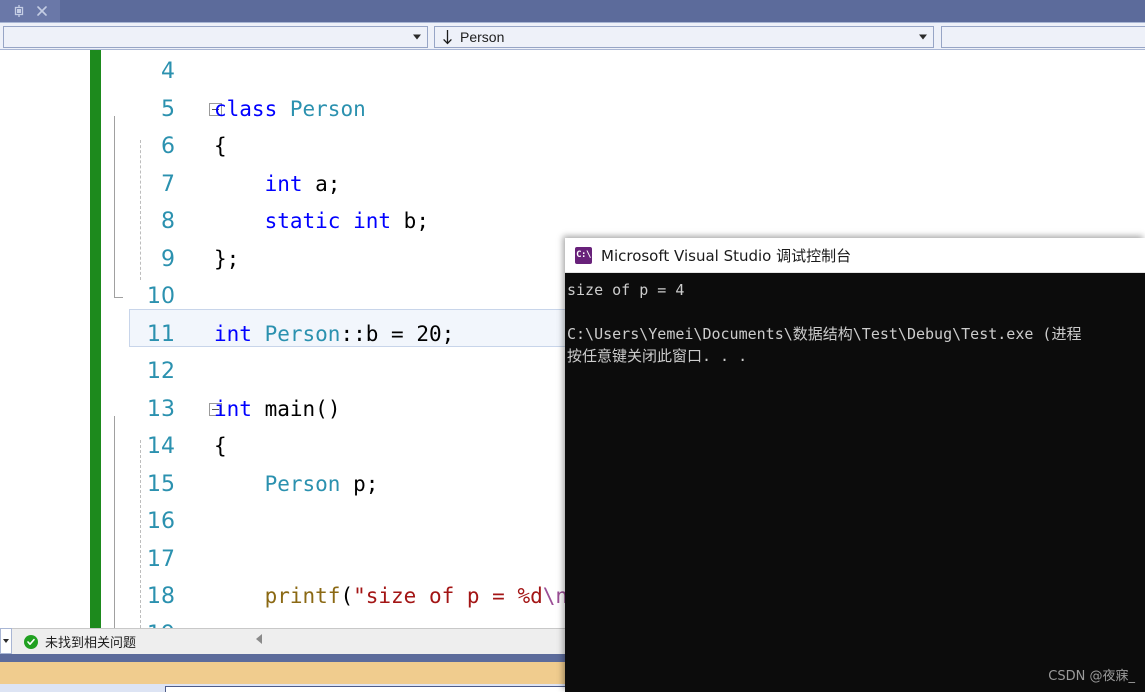 Image resolution: width=1145 pixels, height=692 pixels. I want to click on extra-dropdown, so click(1043, 37).